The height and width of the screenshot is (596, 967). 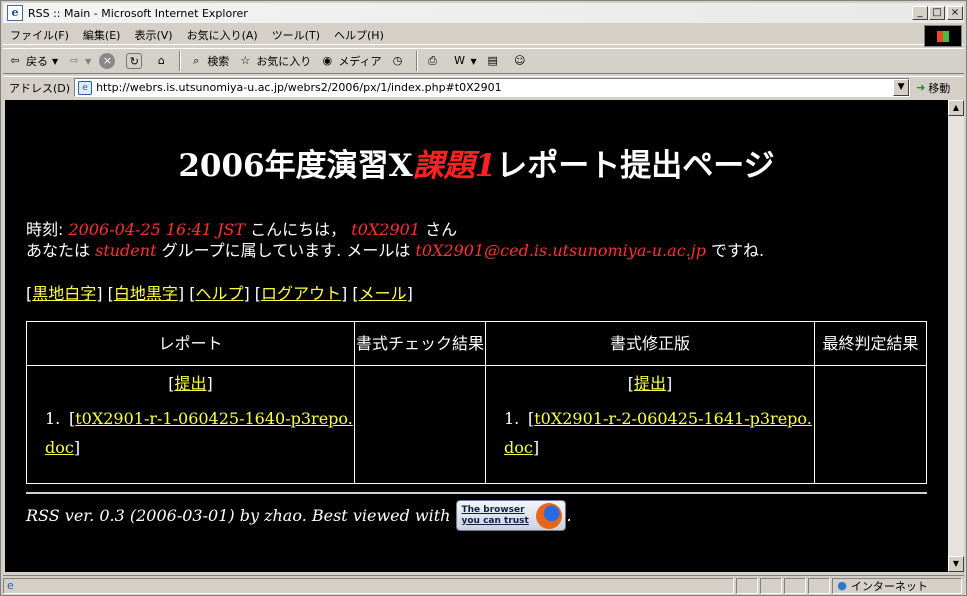 What do you see at coordinates (359, 35) in the screenshot?
I see `menu-help: ヘルプ(H)` at bounding box center [359, 35].